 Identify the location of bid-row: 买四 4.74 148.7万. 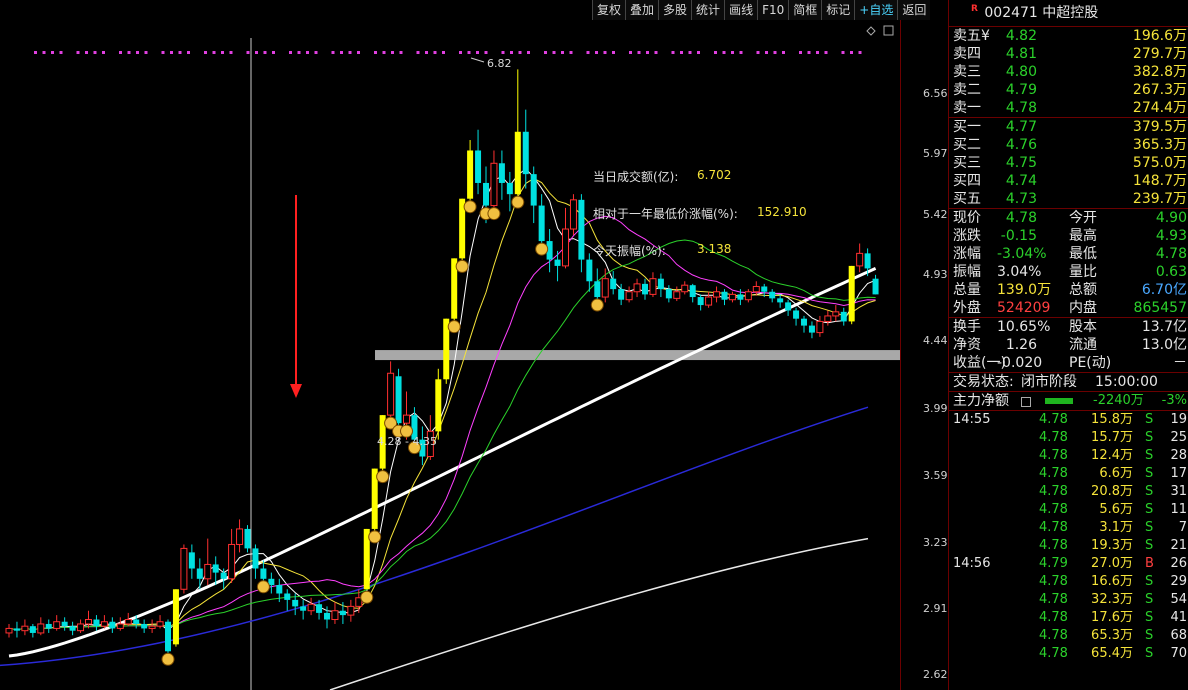
(1068, 181).